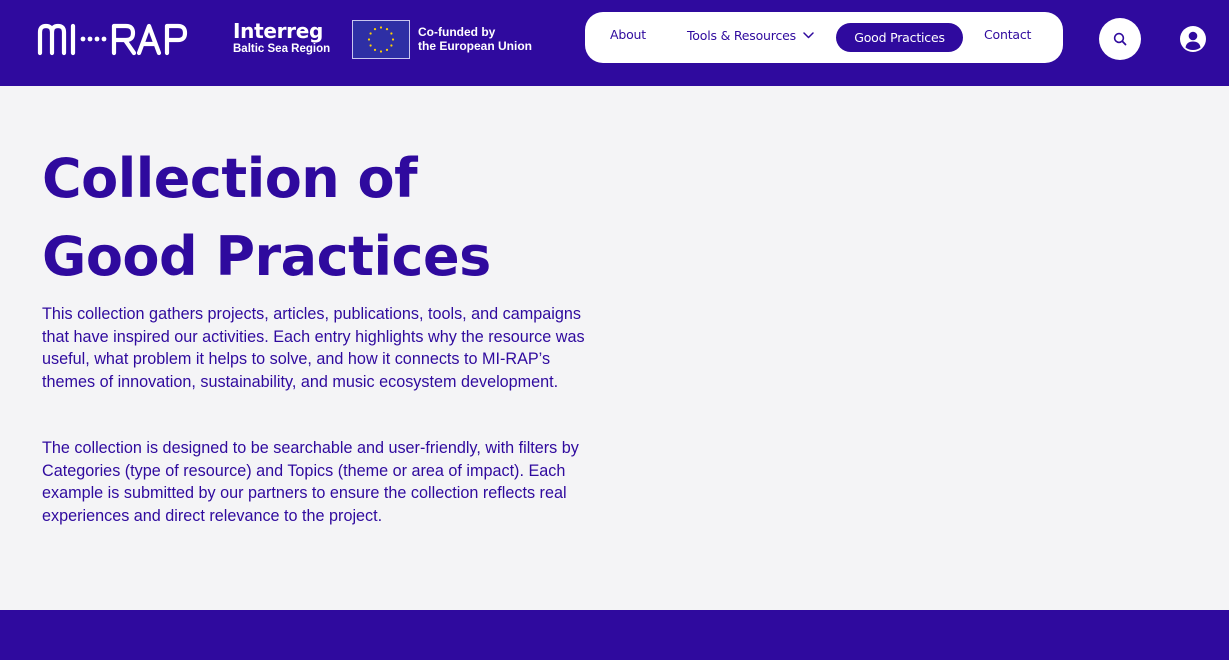 The height and width of the screenshot is (660, 1229). Describe the element at coordinates (808, 34) in the screenshot. I see `chevron-down-icon` at that location.